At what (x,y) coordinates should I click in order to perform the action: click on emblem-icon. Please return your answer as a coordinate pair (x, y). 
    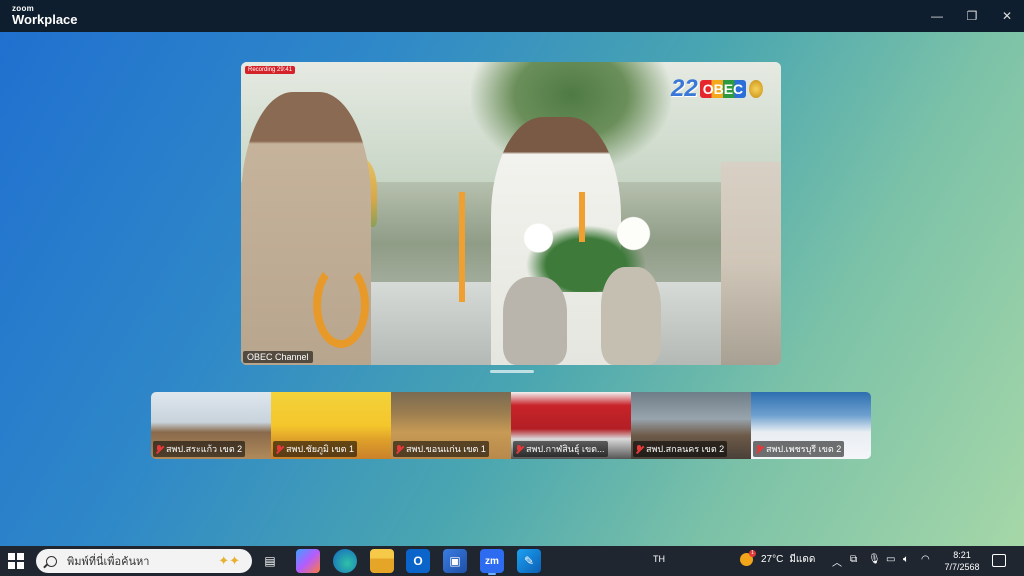
    Looking at the image, I should click on (756, 89).